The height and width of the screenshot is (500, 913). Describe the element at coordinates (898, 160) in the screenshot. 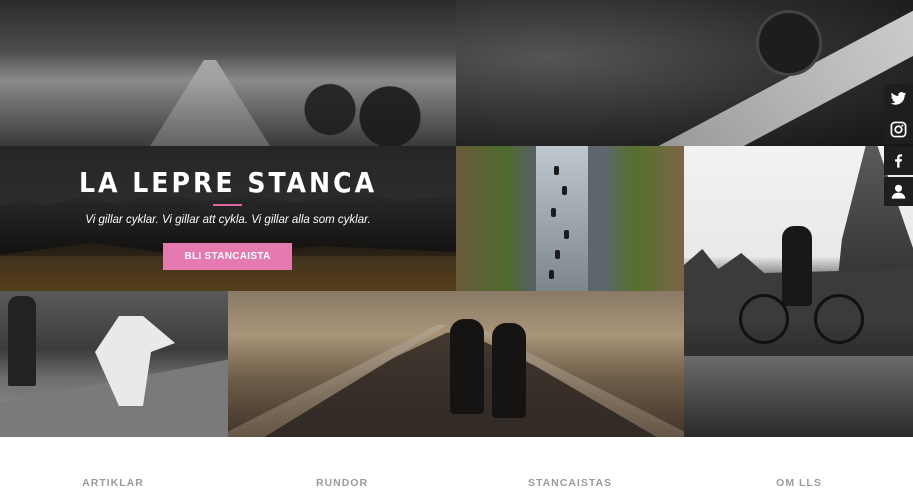

I see `facebook-link` at that location.